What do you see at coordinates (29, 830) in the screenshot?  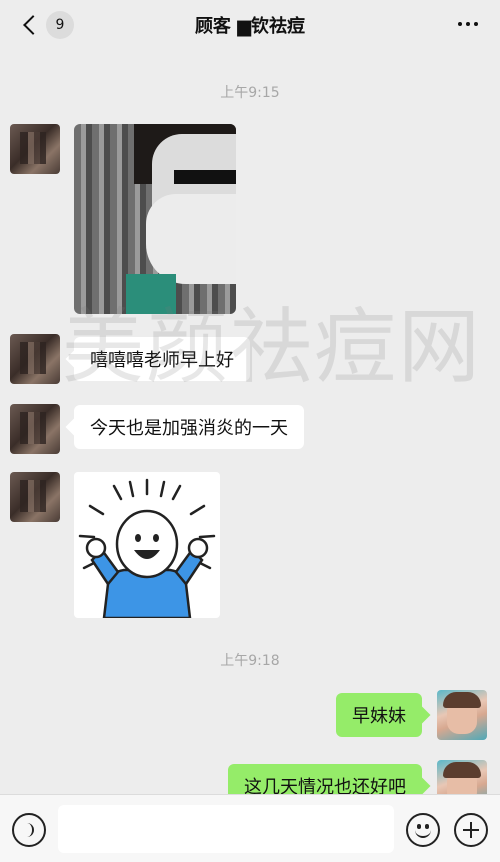 I see `voice-icon` at bounding box center [29, 830].